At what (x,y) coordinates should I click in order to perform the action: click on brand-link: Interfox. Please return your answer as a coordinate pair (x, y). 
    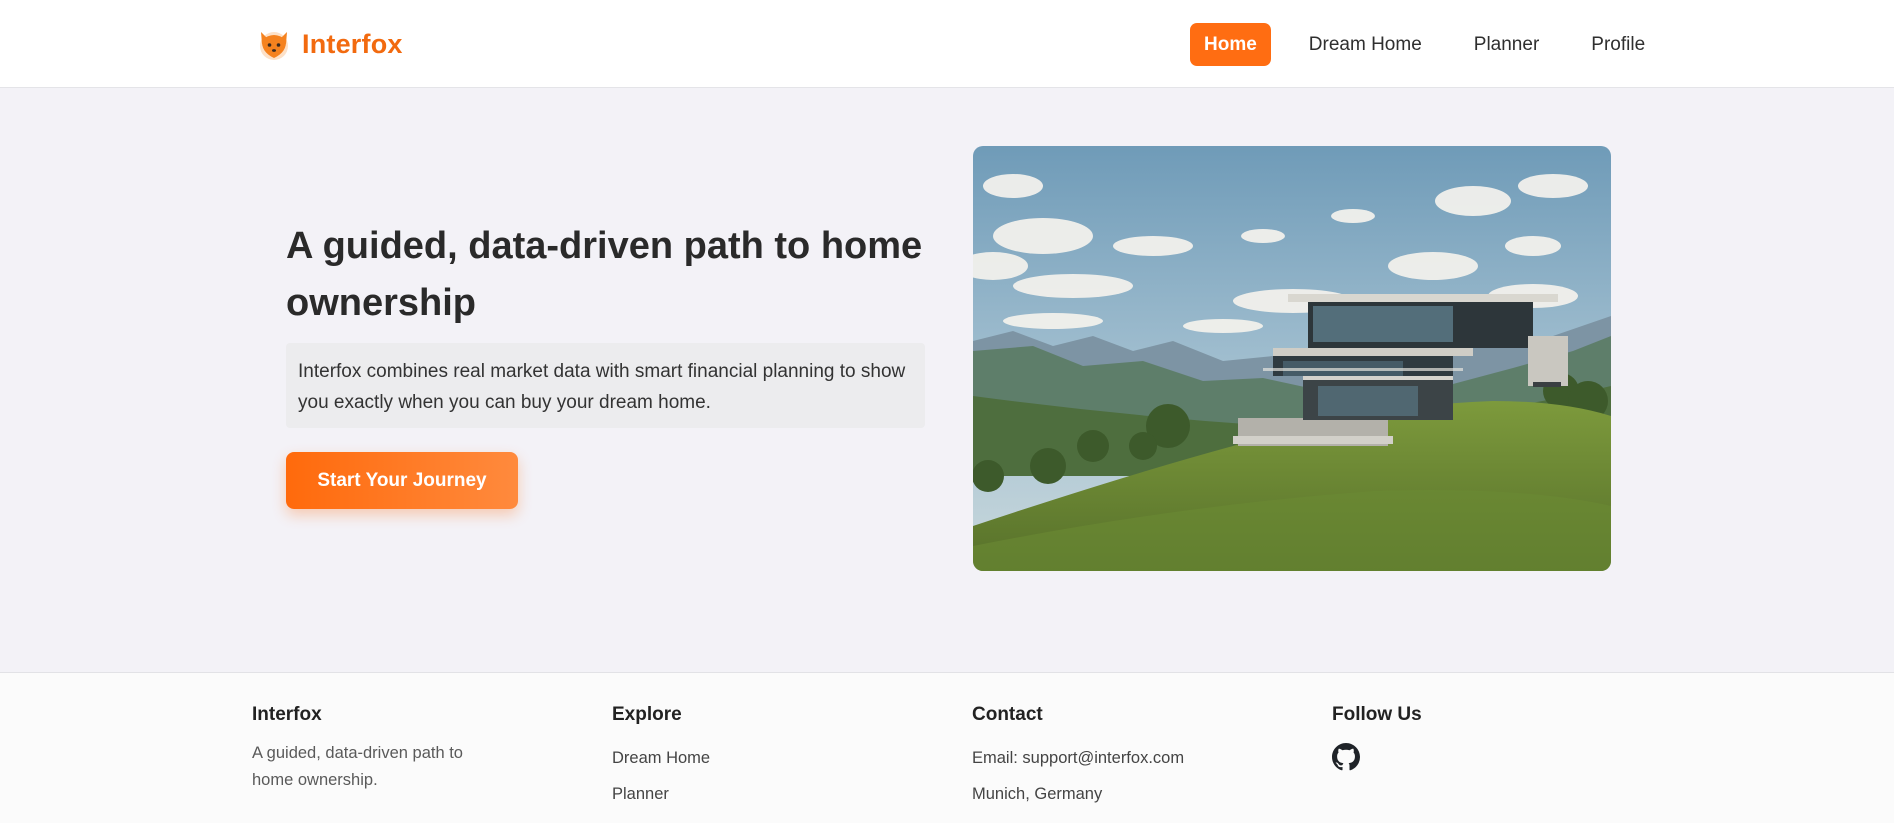
    Looking at the image, I should click on (329, 44).